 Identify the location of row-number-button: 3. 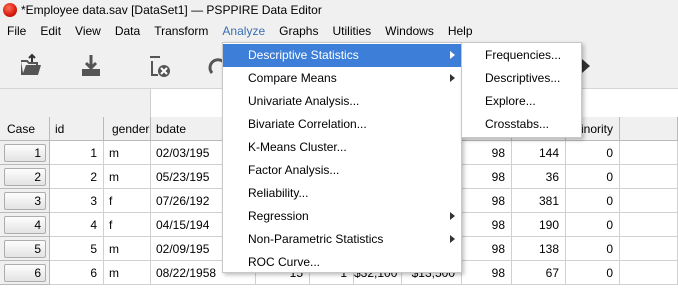
(25, 201).